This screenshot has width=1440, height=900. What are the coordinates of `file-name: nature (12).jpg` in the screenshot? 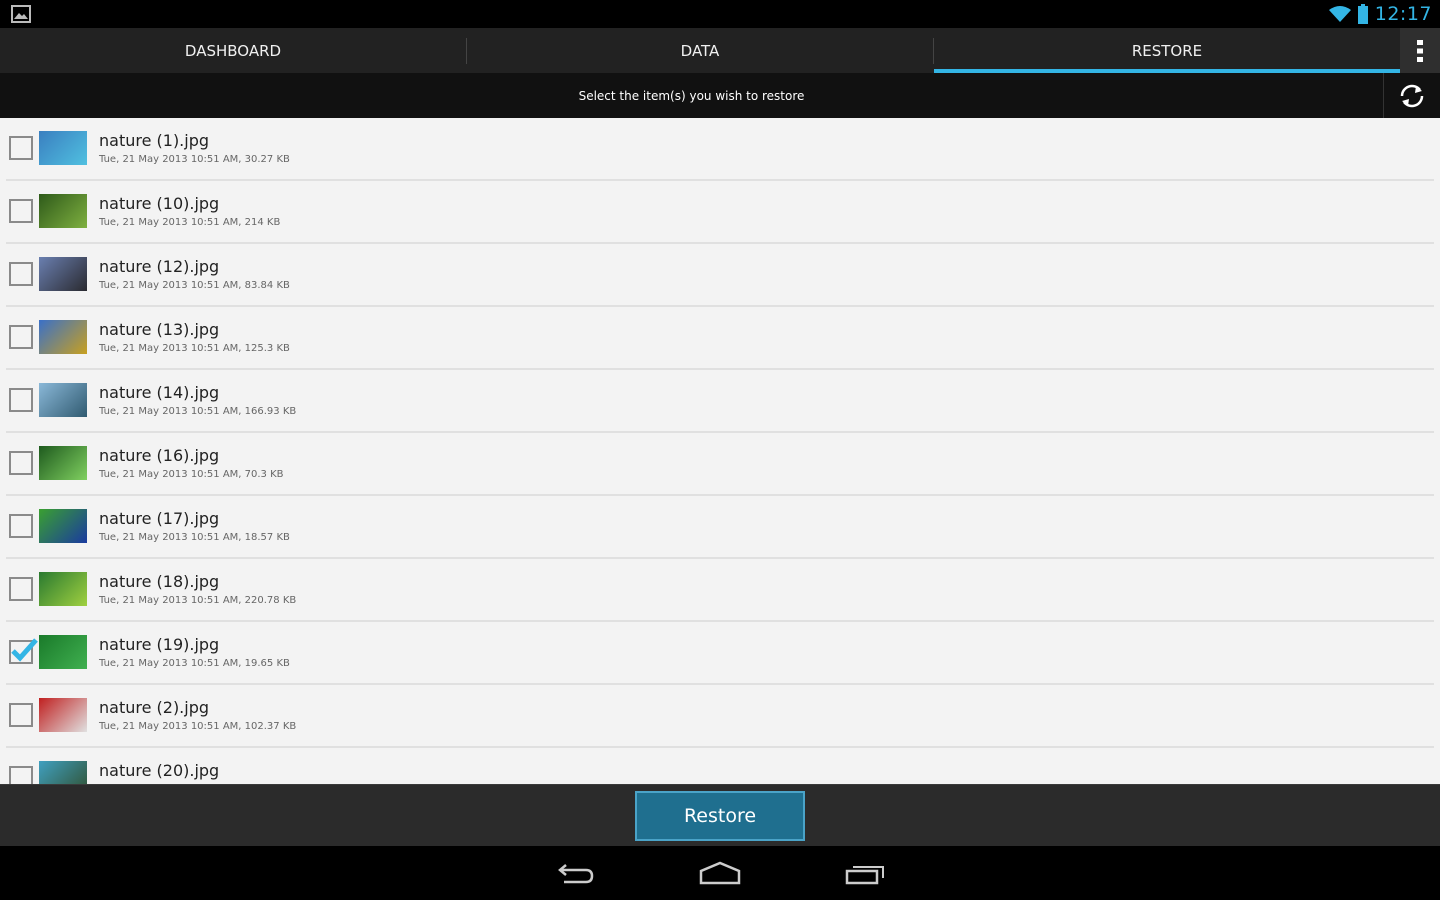 It's located at (159, 266).